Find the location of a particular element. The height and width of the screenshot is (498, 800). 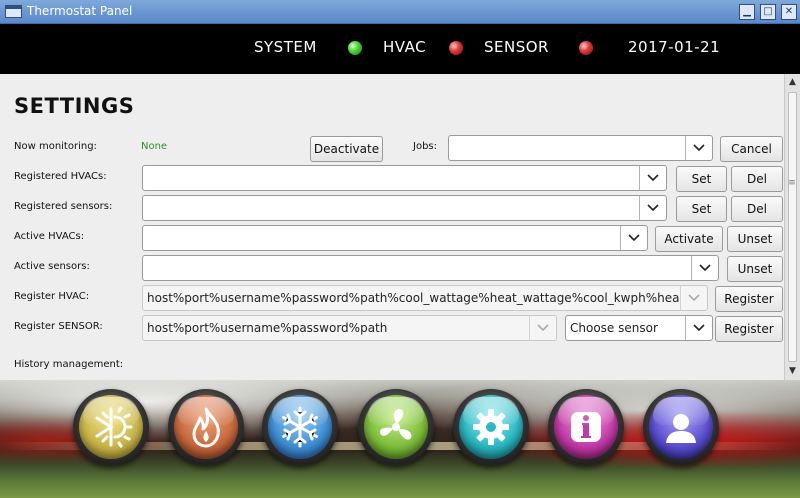

flame-icon is located at coordinates (206, 427).